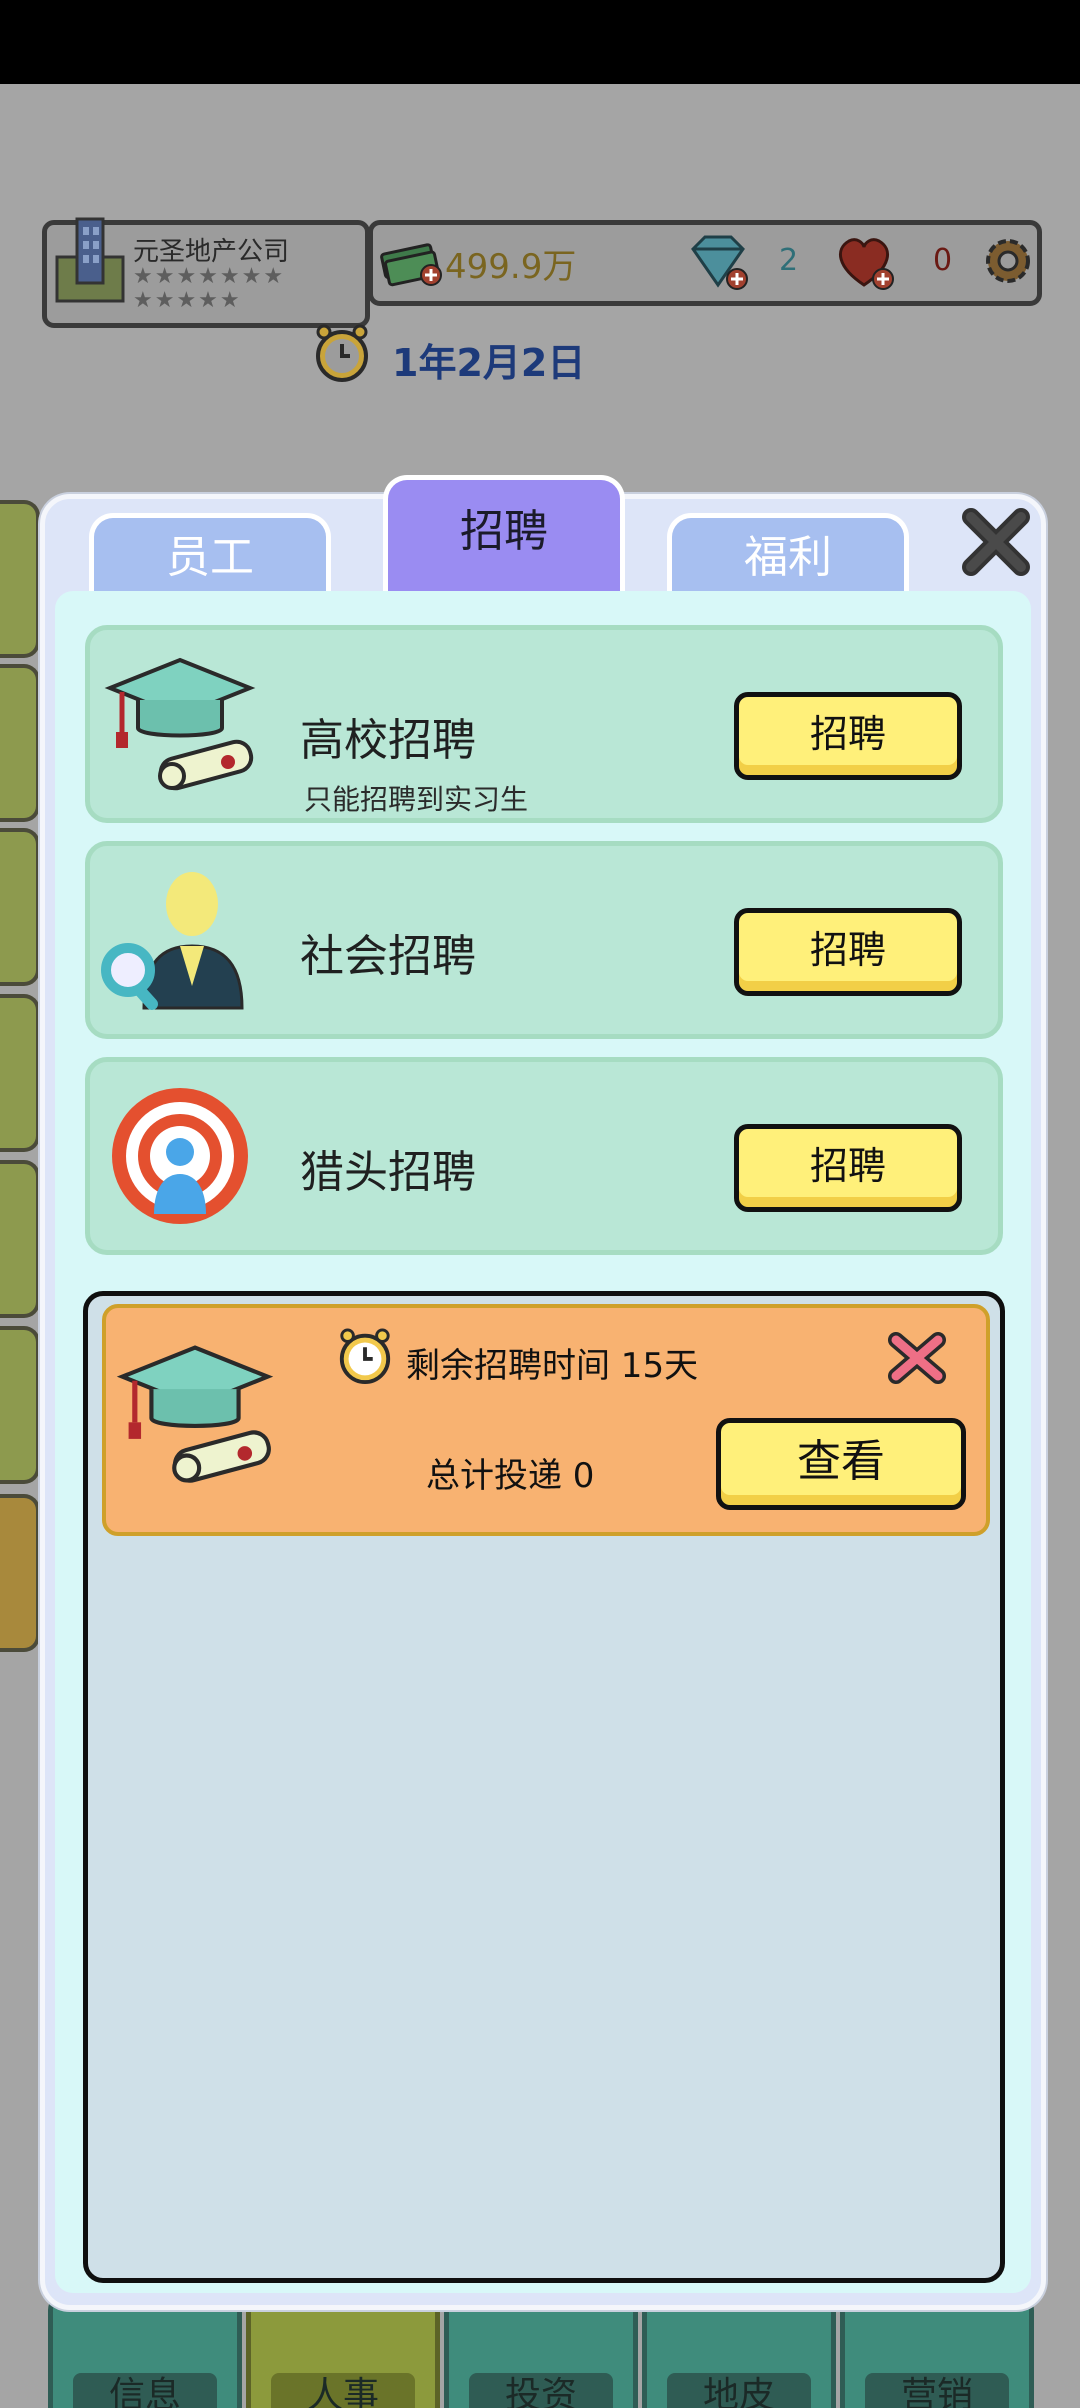  What do you see at coordinates (848, 1168) in the screenshot?
I see `headhunter-recruit-button: 招聘` at bounding box center [848, 1168].